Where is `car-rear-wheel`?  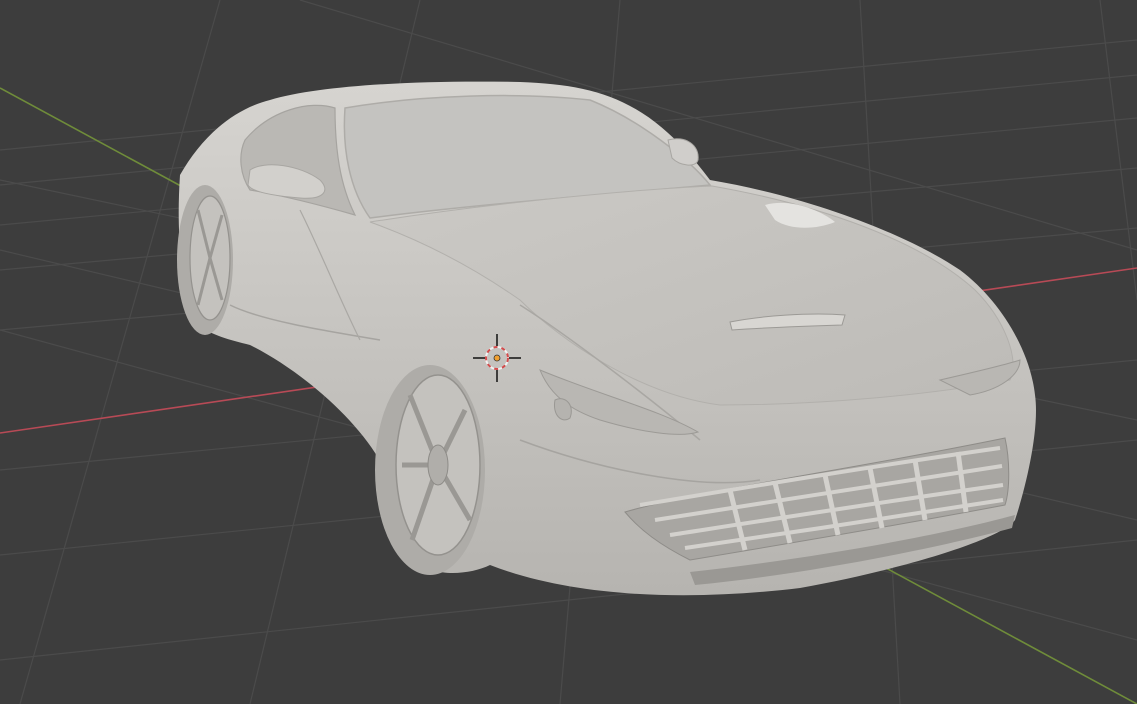
car-rear-wheel is located at coordinates (205, 260).